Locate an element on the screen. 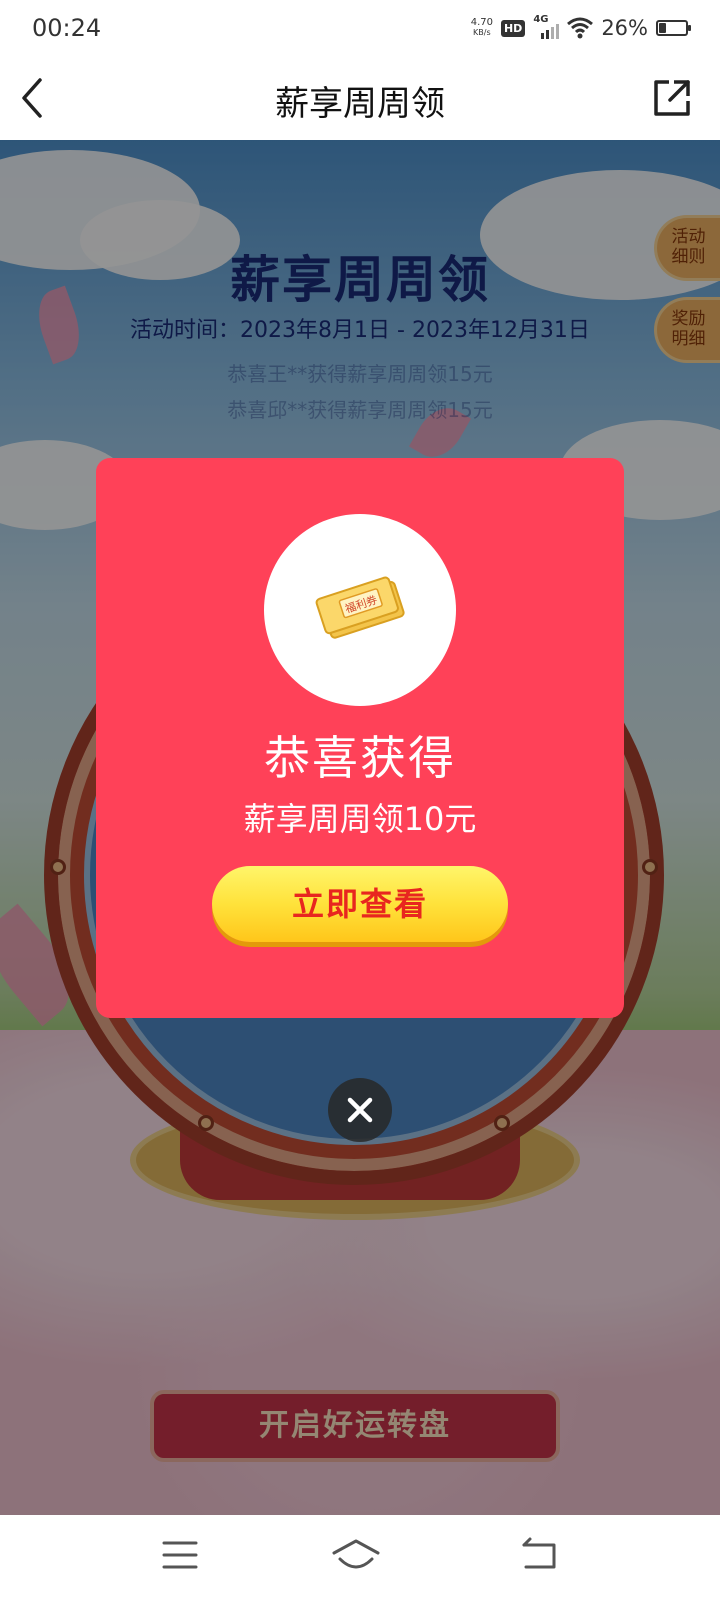 The width and height of the screenshot is (720, 1600). dialog-title: 恭喜获得 is located at coordinates (360, 758).